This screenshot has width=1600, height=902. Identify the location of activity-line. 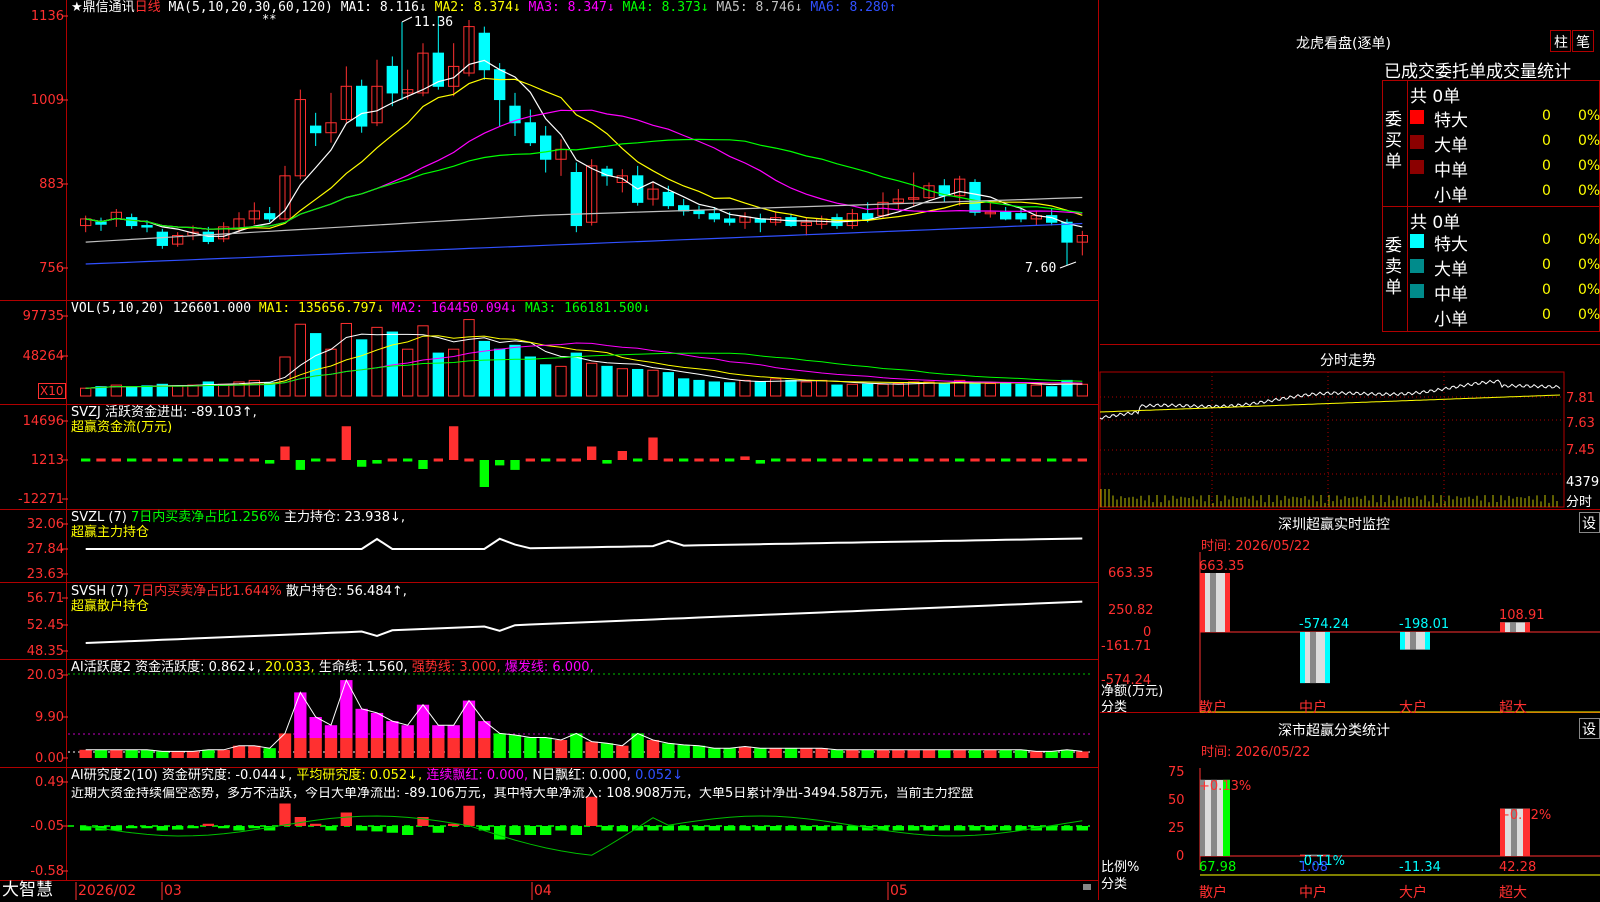
(584, 715).